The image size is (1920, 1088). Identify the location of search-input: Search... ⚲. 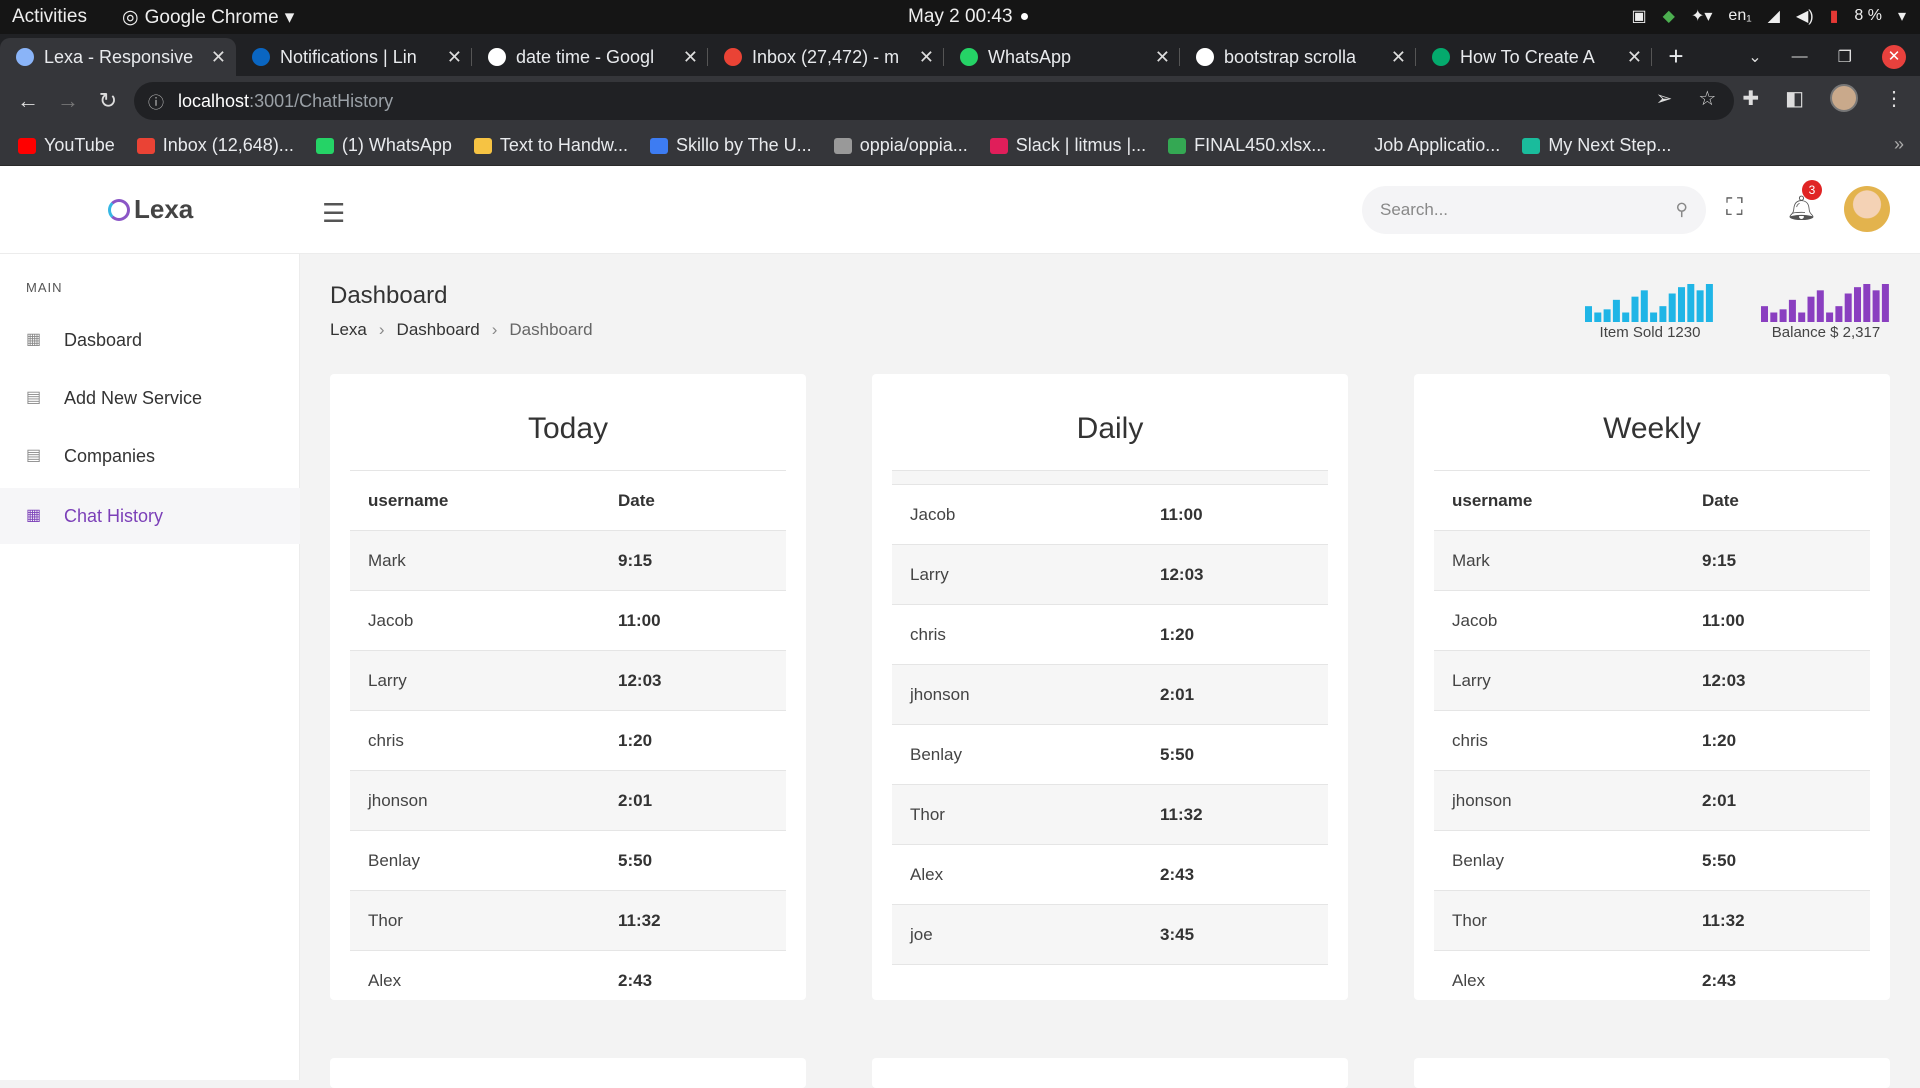
(1534, 210).